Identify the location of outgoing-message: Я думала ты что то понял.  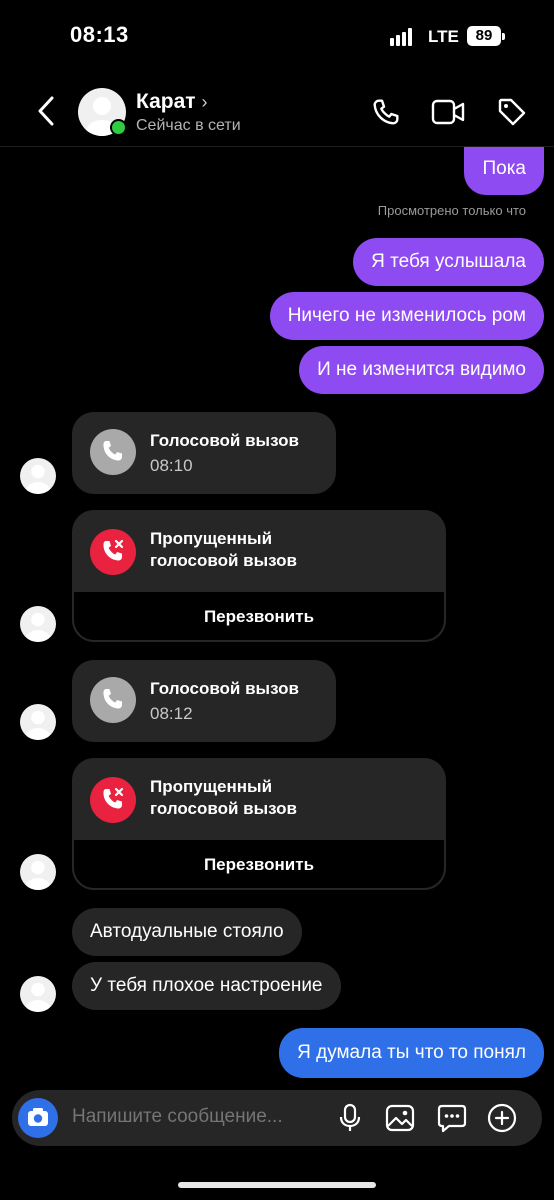
(411, 1053).